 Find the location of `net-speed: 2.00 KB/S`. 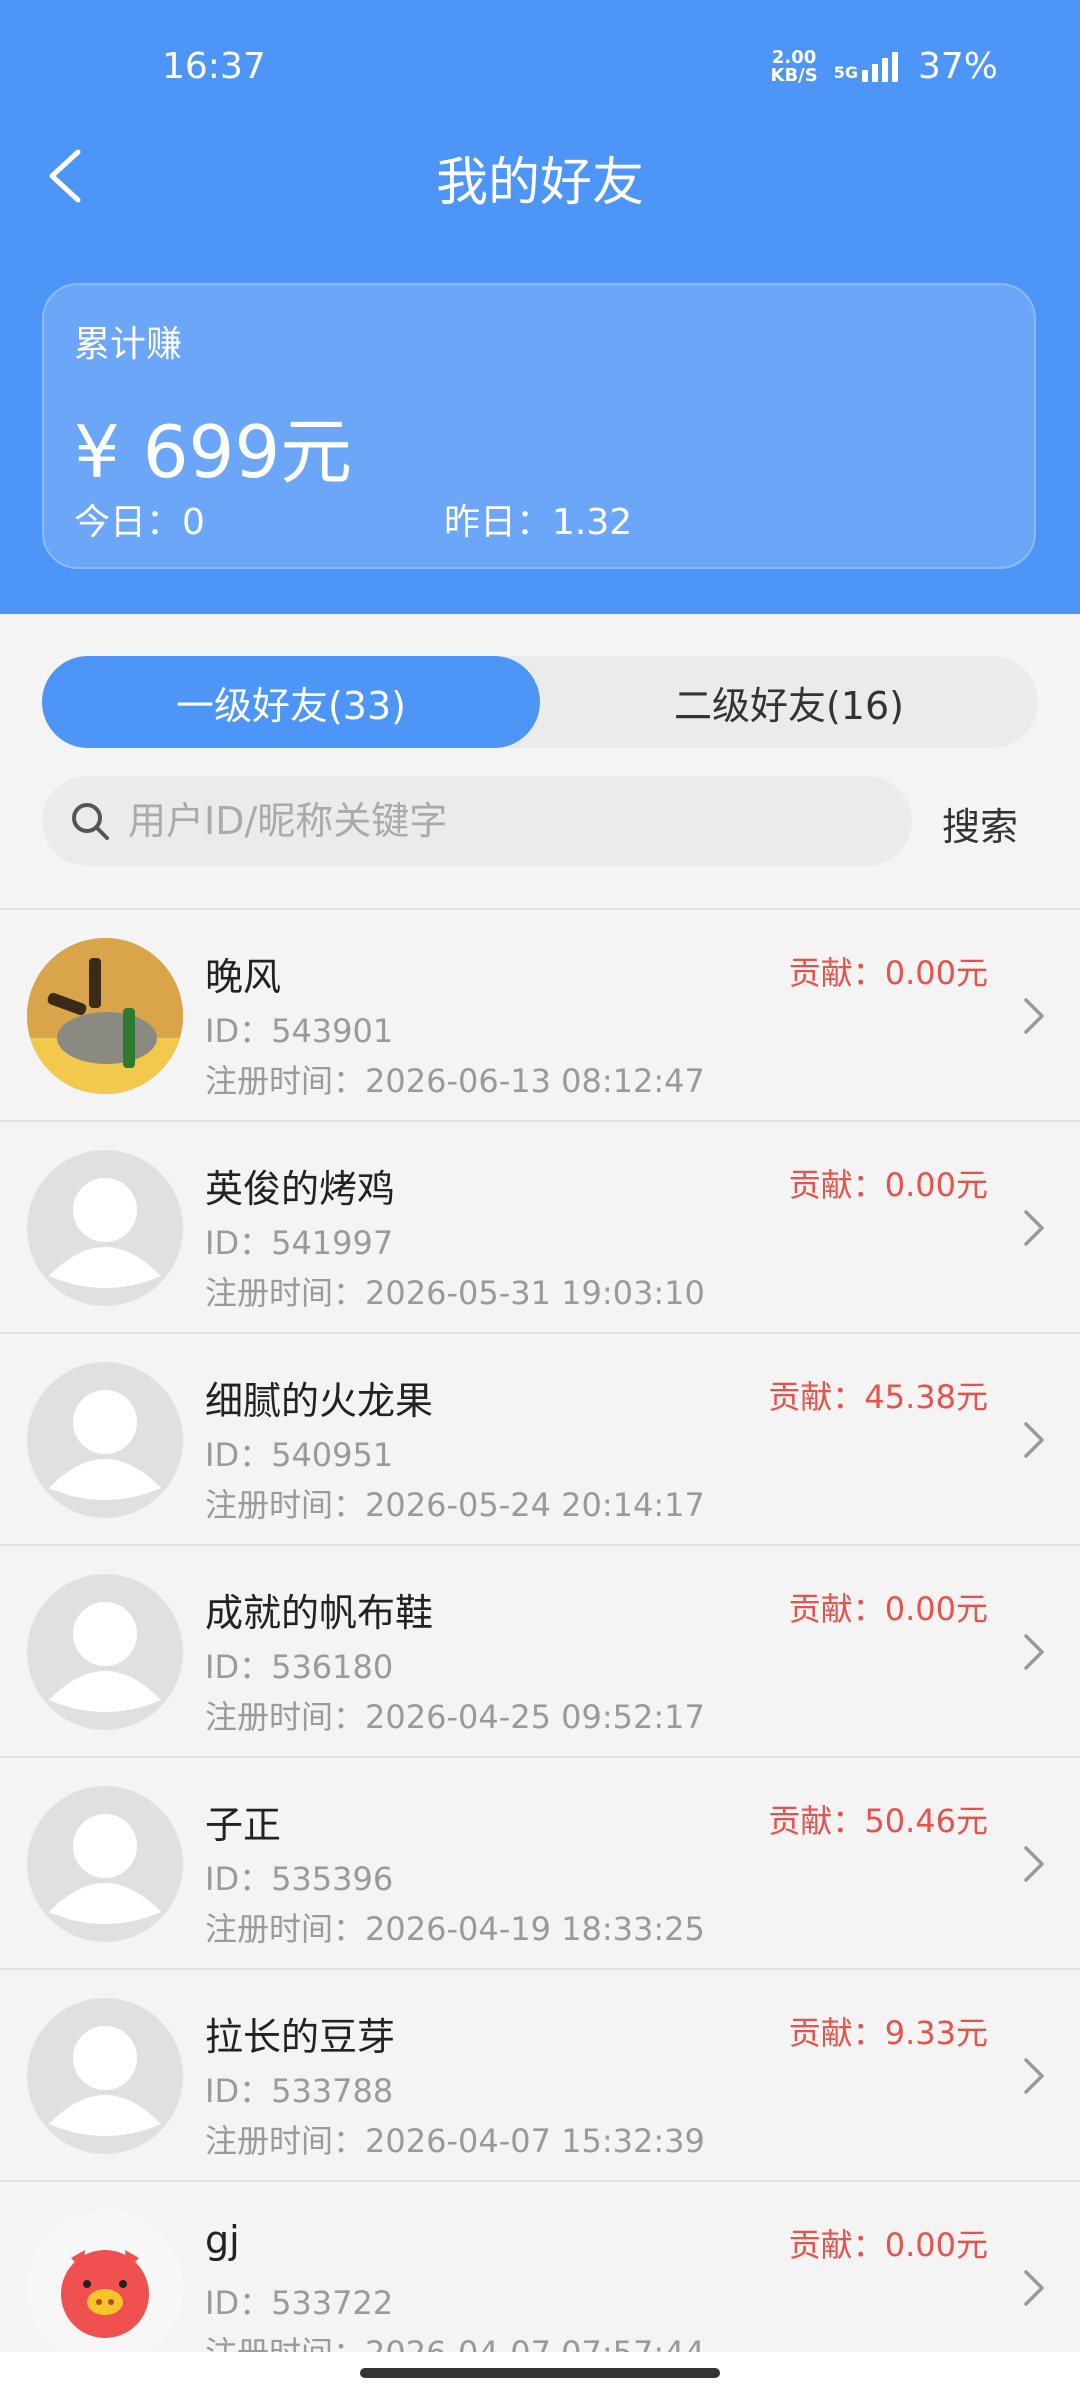

net-speed: 2.00 KB/S is located at coordinates (794, 66).